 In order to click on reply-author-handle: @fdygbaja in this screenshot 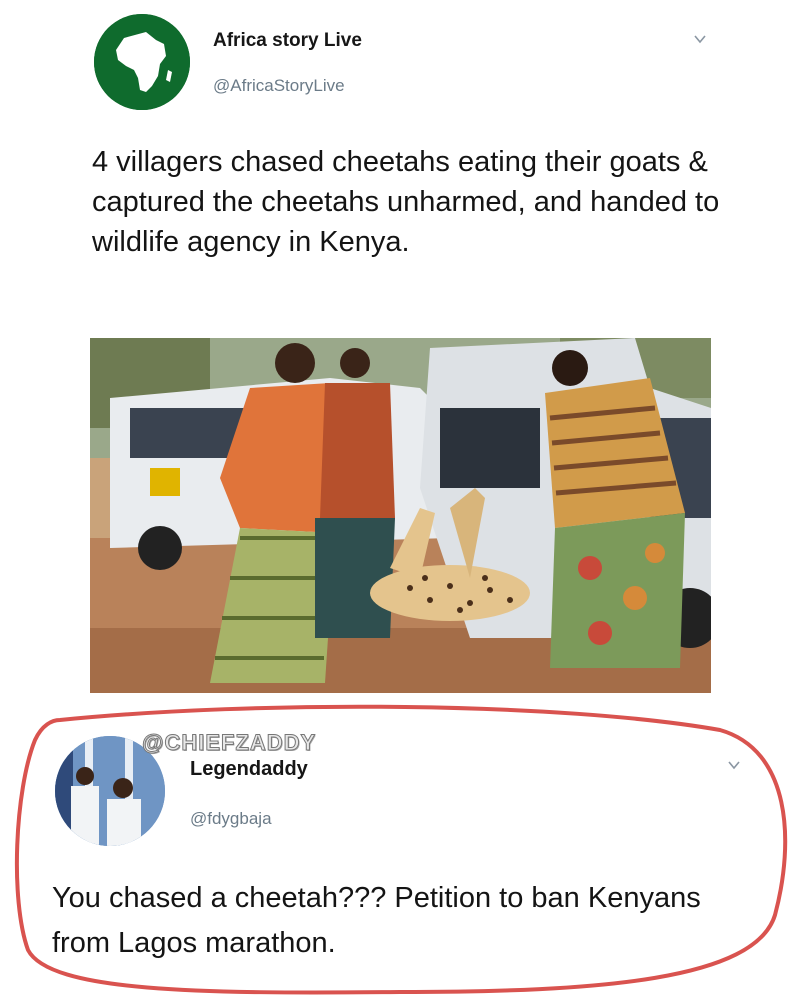, I will do `click(231, 819)`.